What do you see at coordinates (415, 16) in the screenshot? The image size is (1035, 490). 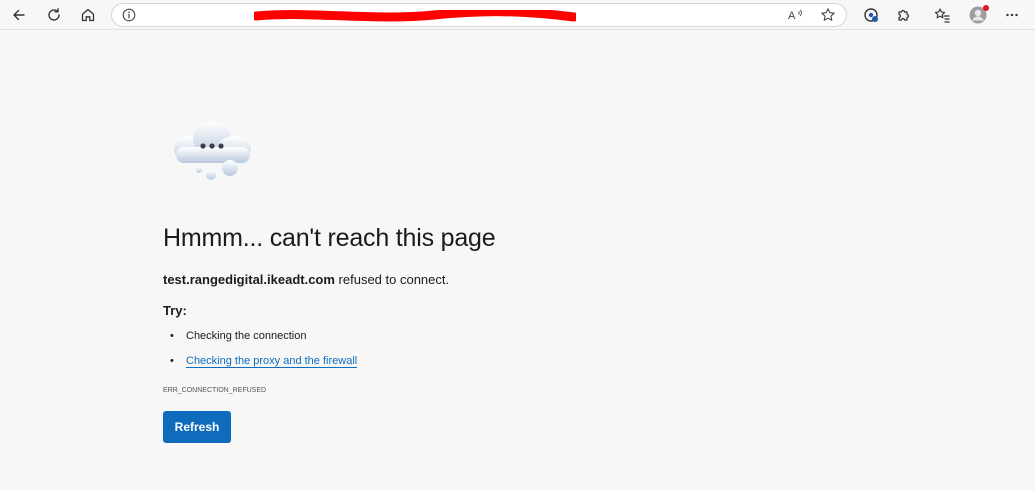 I see `redaction-scribble` at bounding box center [415, 16].